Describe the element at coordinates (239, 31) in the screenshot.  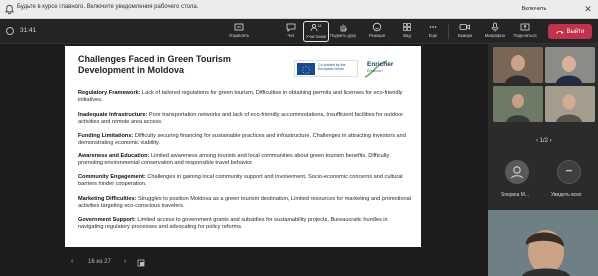
I see `manage-button: Управлять` at that location.